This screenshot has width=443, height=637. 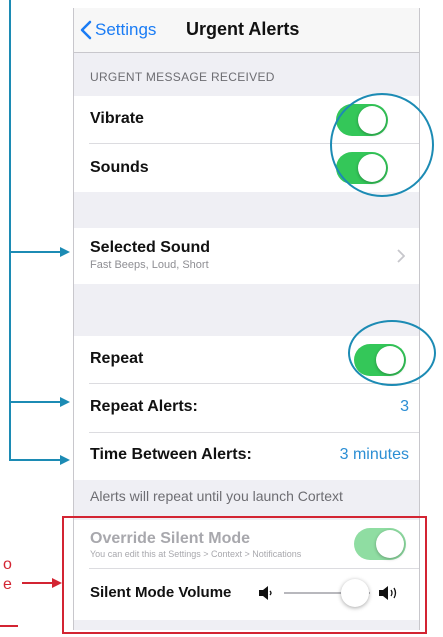 I want to click on chevron-left-icon, so click(x=86, y=30).